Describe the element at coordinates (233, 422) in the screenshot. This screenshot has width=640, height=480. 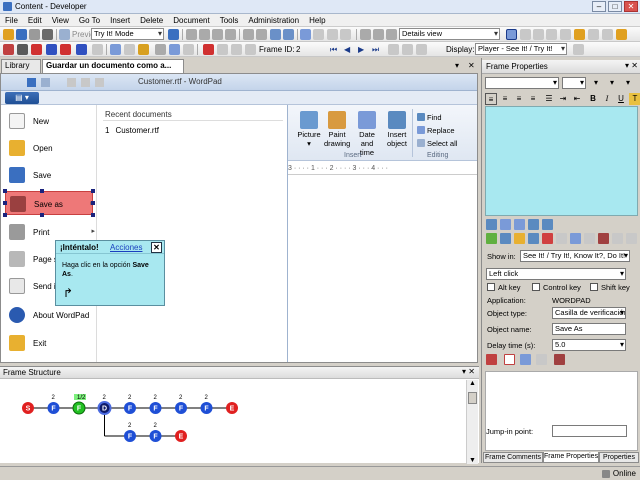
I see `frame-structure-graph: S F 2 F 1/2 D 2 F 2 F 2 F 2 F 2 E F 2 F 2 E` at that location.